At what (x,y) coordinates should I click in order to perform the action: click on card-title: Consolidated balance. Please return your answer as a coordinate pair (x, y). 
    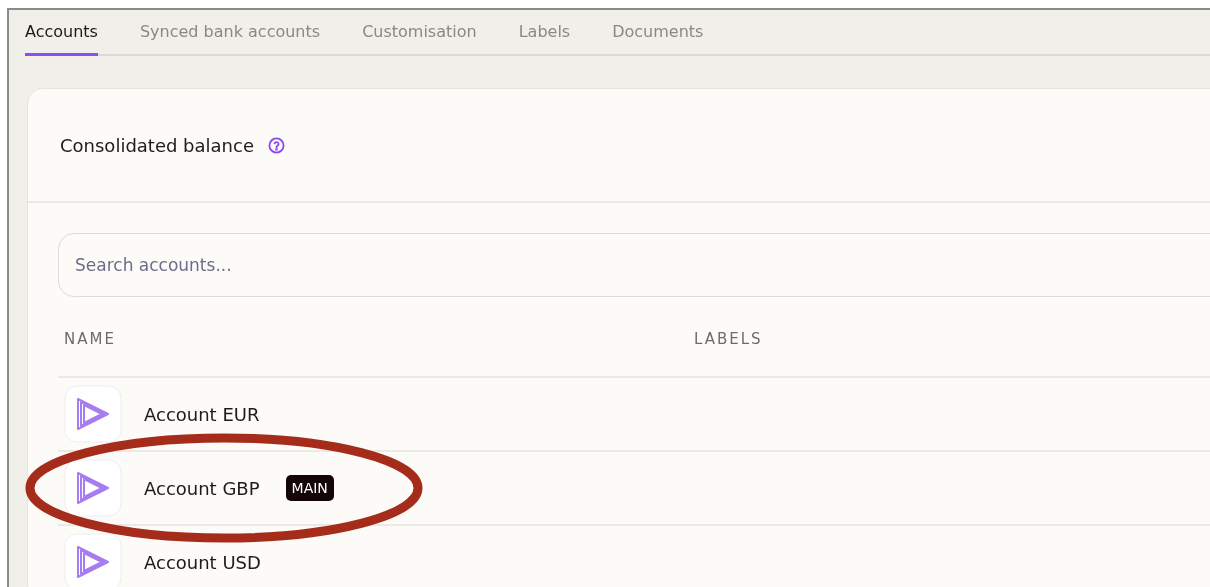
    Looking at the image, I should click on (157, 145).